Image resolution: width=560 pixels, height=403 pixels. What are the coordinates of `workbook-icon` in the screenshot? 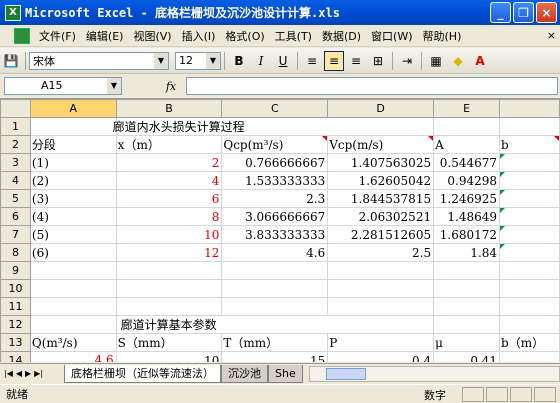 It's located at (22, 35).